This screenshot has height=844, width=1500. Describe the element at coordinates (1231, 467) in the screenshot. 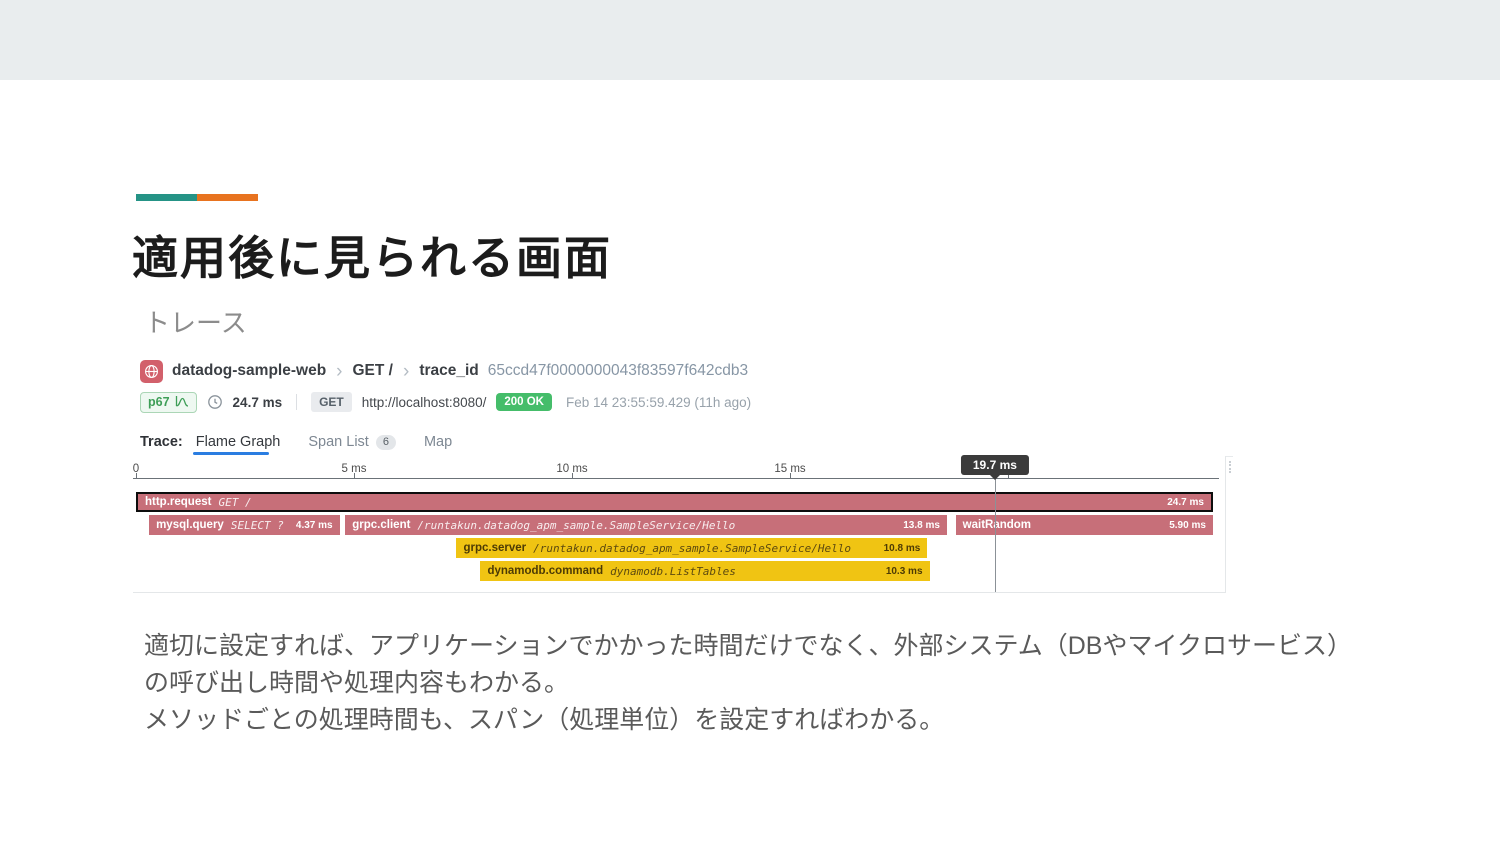

I see `panel-resize-dots` at that location.